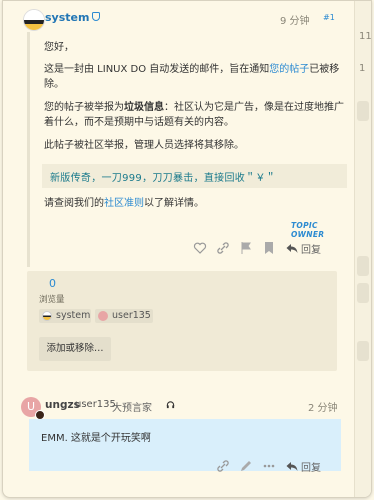 The height and width of the screenshot is (500, 374). I want to click on user-title: 大预言家, so click(132, 408).